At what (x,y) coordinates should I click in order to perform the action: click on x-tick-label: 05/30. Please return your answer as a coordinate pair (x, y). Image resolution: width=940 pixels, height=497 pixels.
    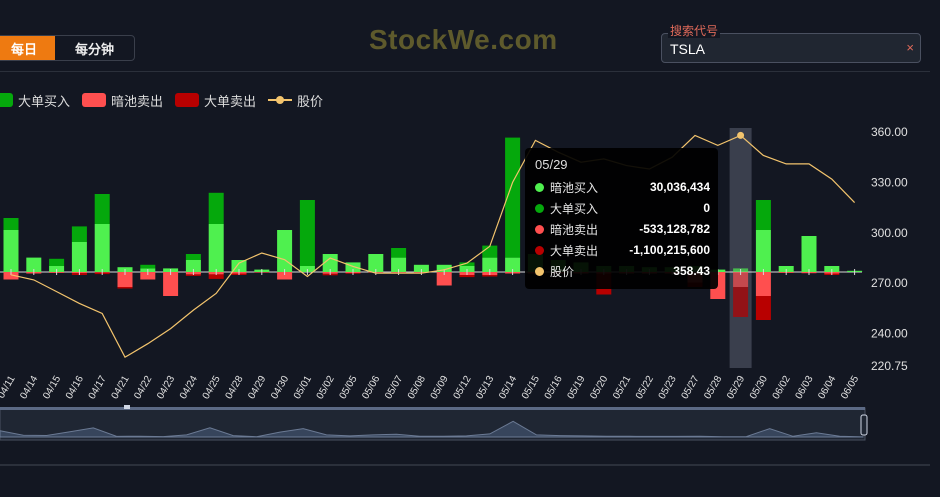
    Looking at the image, I should click on (759, 388).